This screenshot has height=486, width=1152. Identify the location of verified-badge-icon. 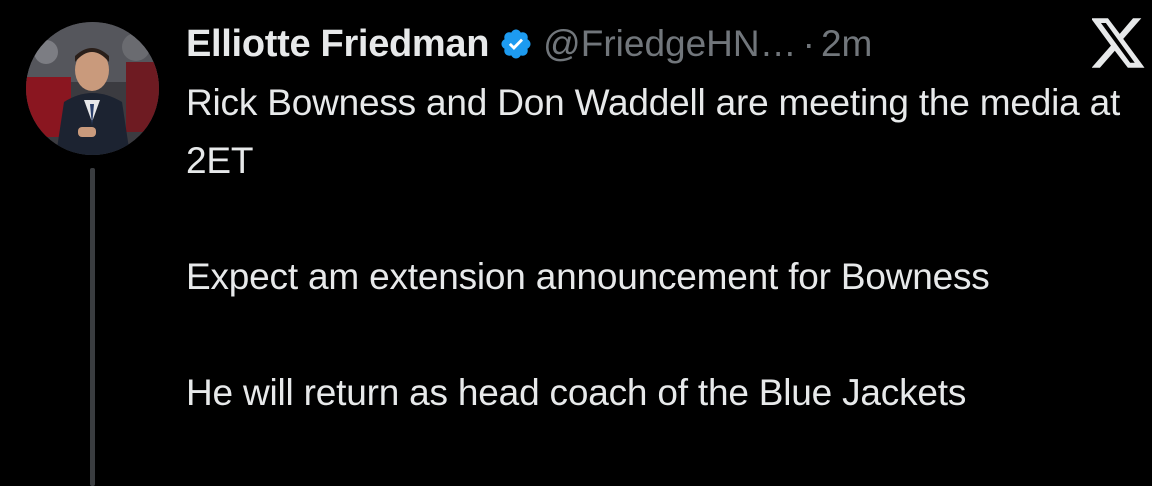
(516, 44).